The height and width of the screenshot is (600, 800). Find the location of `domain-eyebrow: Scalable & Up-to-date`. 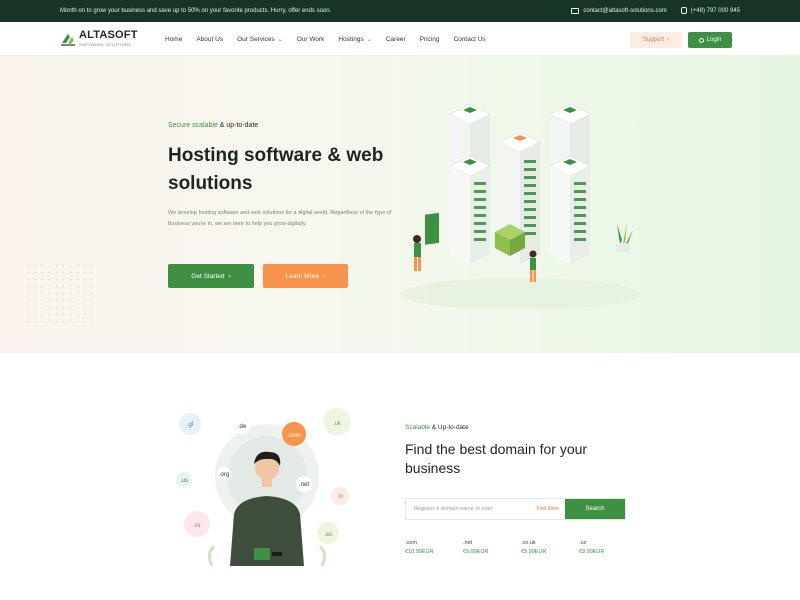

domain-eyebrow: Scalable & Up-to-date is located at coordinates (437, 427).